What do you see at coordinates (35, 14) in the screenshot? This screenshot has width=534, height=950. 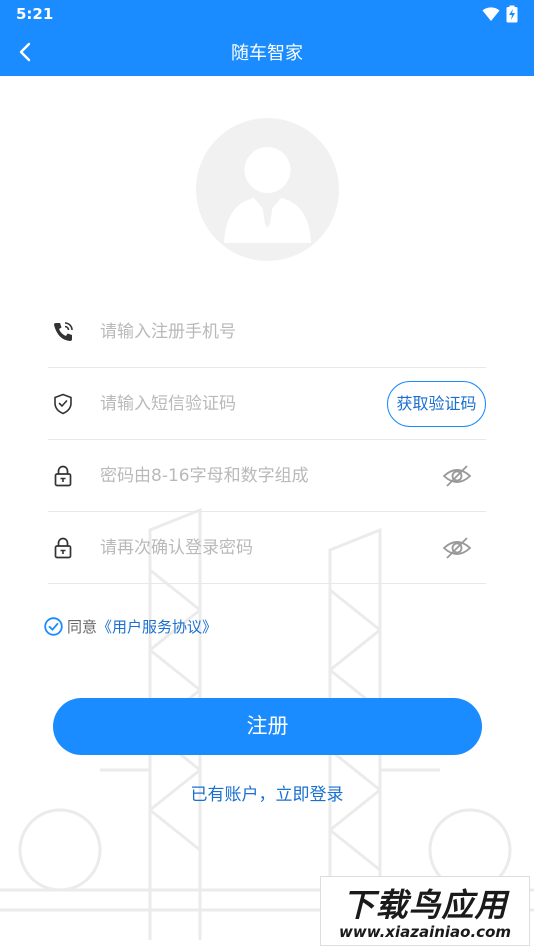 I see `status-time: 5:21` at bounding box center [35, 14].